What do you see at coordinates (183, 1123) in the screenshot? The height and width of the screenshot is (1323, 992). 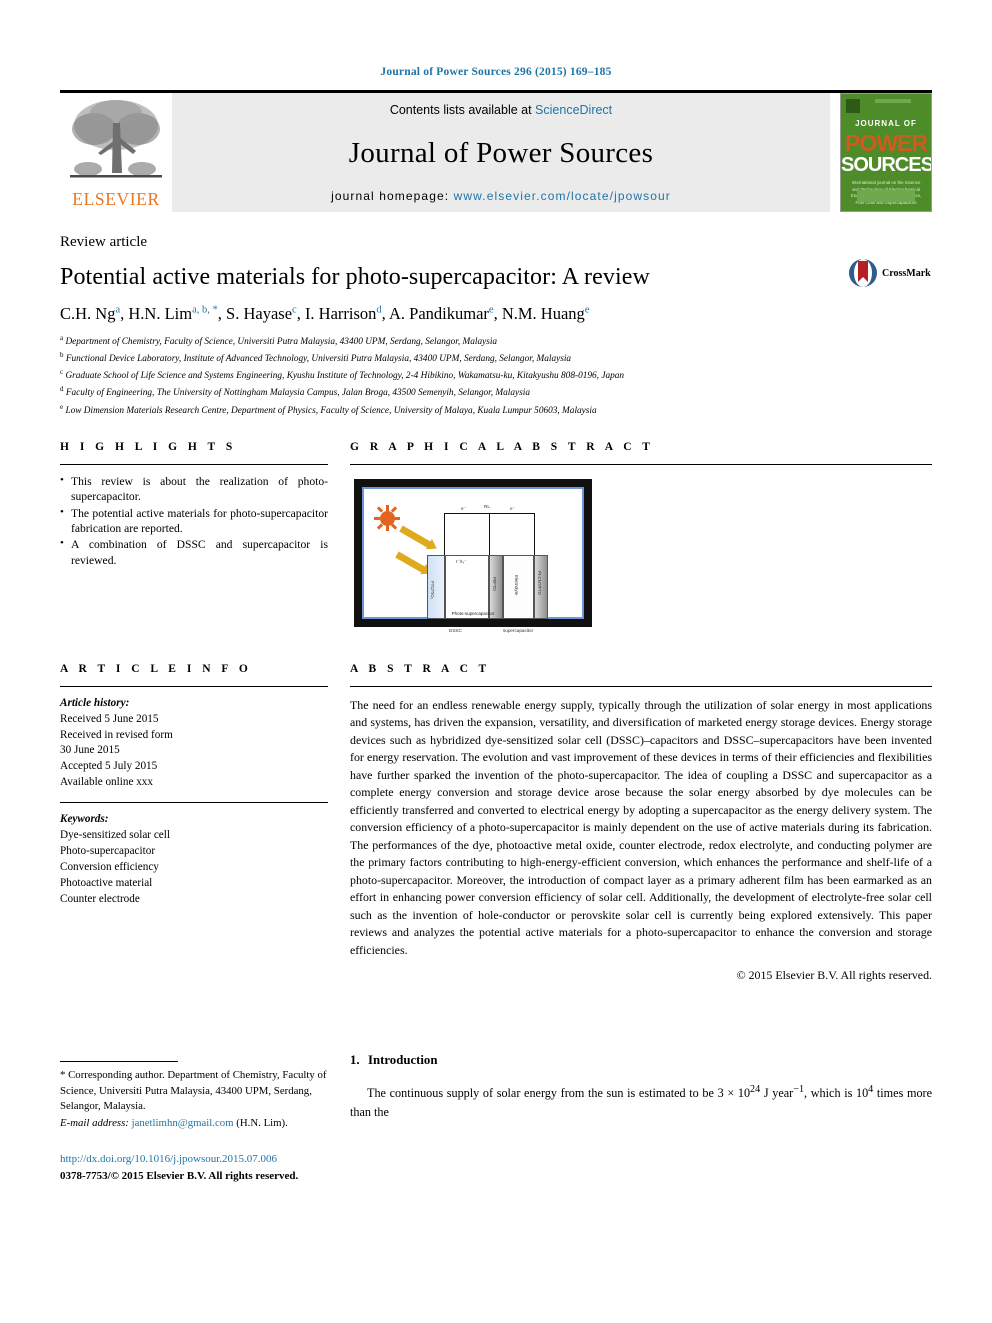 I see `email-link: janetlimhn@gmail.com` at bounding box center [183, 1123].